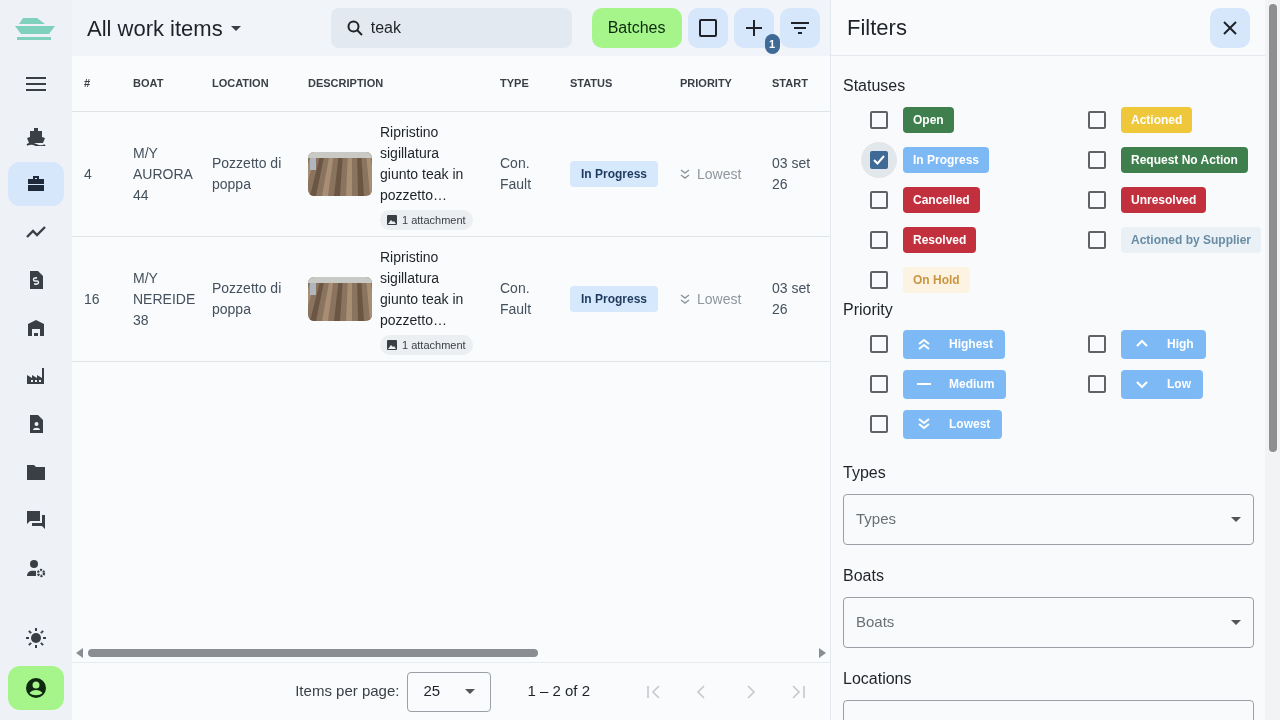  What do you see at coordinates (864, 576) in the screenshot?
I see `section-title: Boats` at bounding box center [864, 576].